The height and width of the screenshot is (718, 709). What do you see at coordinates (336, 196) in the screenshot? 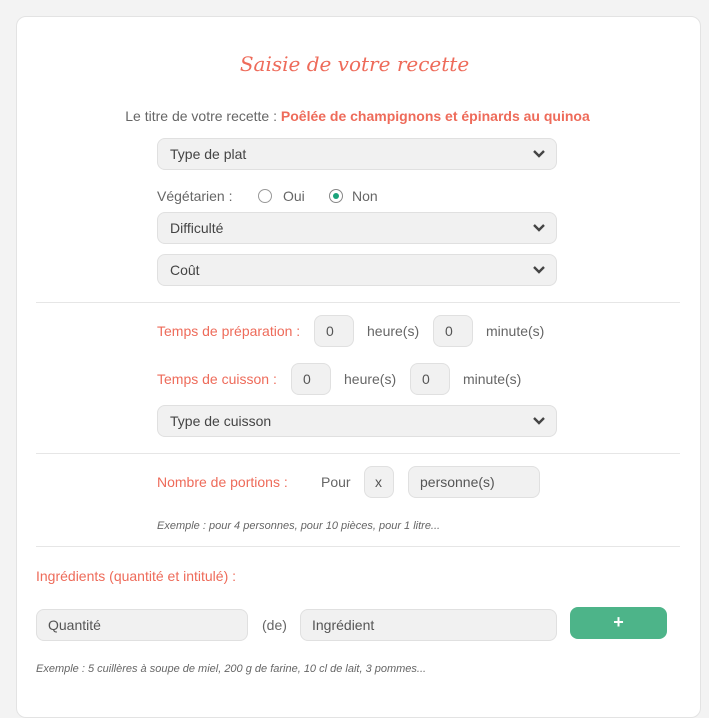
I see `vegetarian-no-radio` at bounding box center [336, 196].